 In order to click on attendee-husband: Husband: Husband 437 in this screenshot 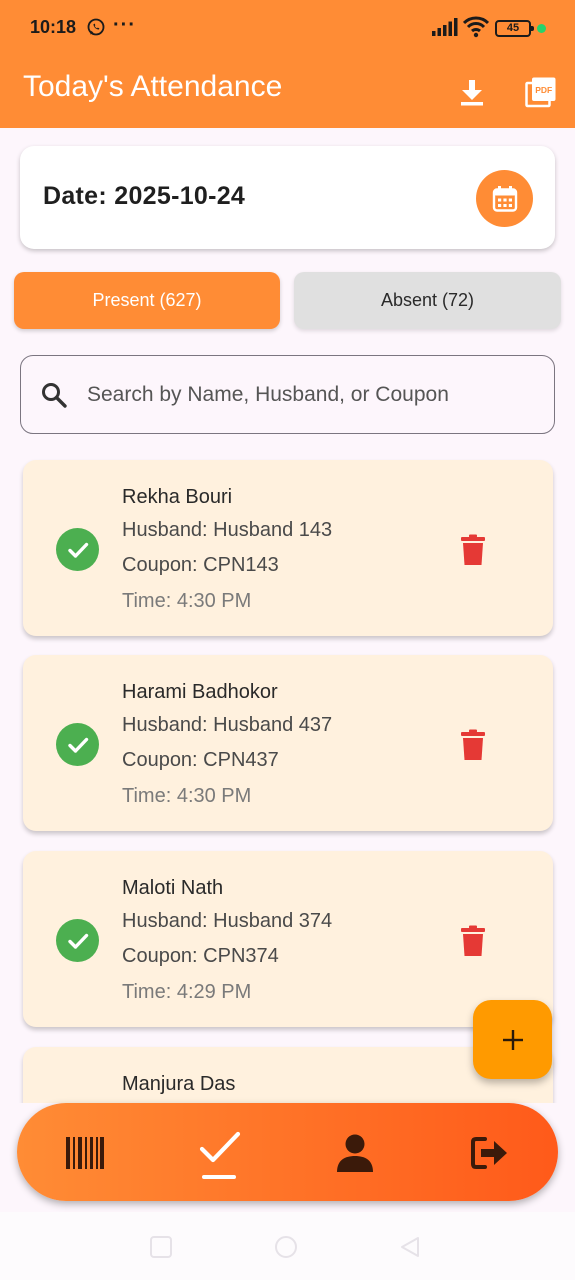, I will do `click(227, 725)`.